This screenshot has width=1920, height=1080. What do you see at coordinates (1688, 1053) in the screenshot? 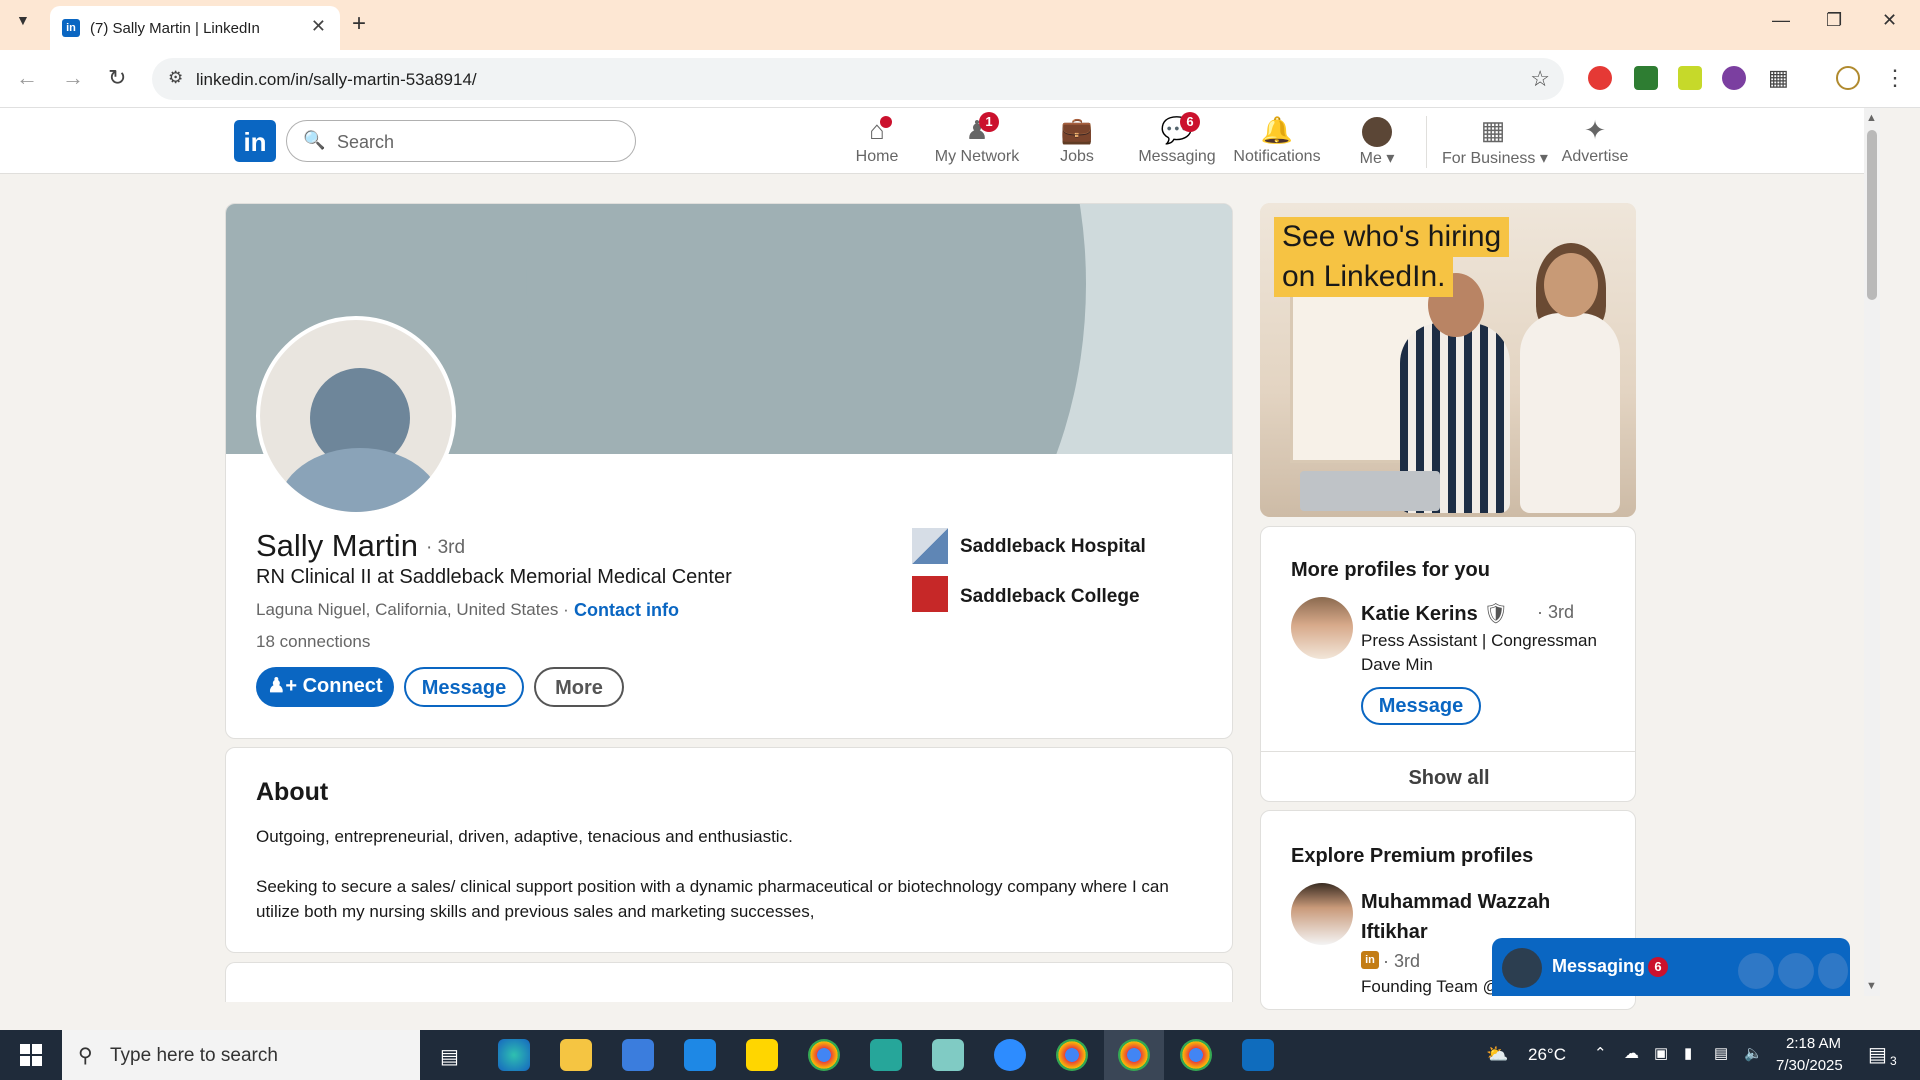
I see `battery-icon: ▮` at bounding box center [1688, 1053].